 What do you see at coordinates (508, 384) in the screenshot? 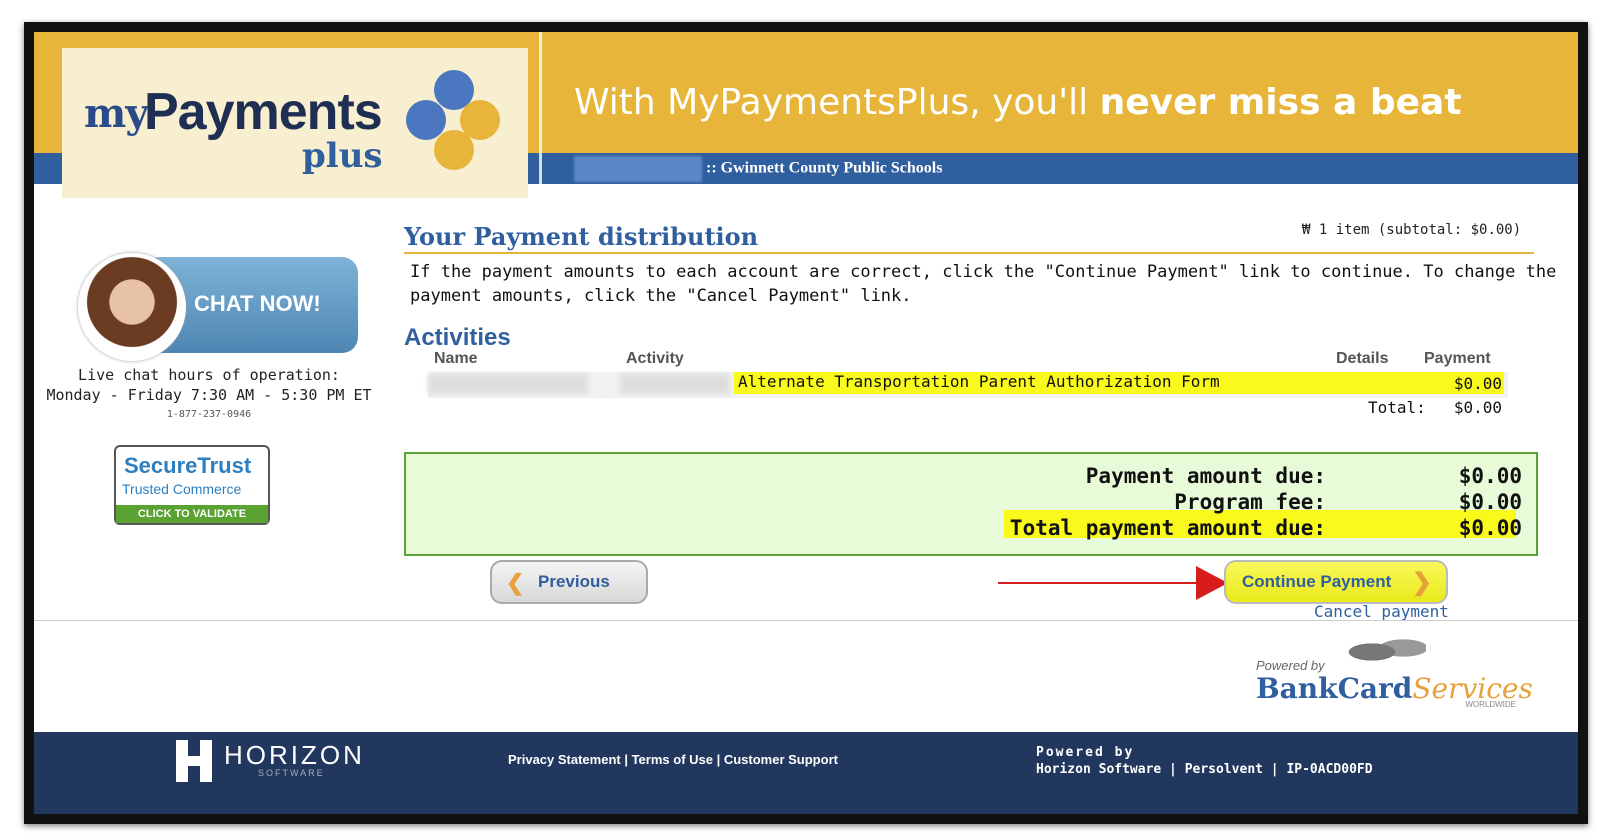
I see `redacted-name` at bounding box center [508, 384].